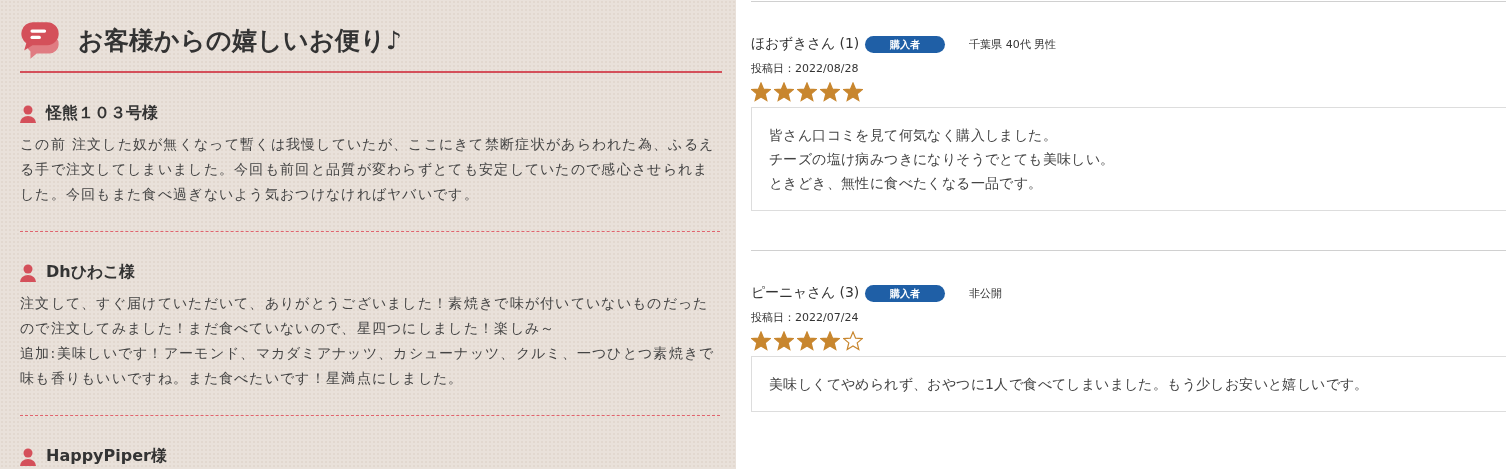 This screenshot has height=469, width=1506. Describe the element at coordinates (986, 293) in the screenshot. I see `reviewer-profile: 非公開` at that location.